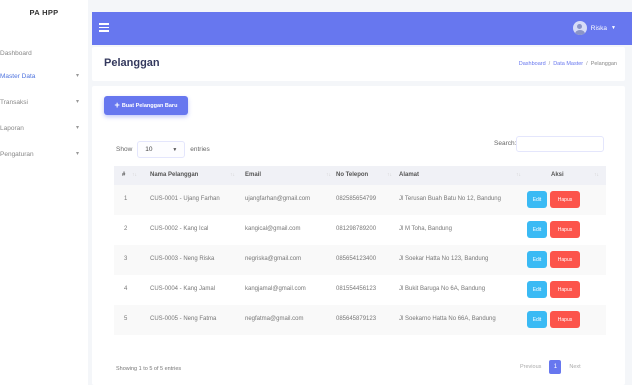  Describe the element at coordinates (599, 28) in the screenshot. I see `user-name: Riska` at that location.